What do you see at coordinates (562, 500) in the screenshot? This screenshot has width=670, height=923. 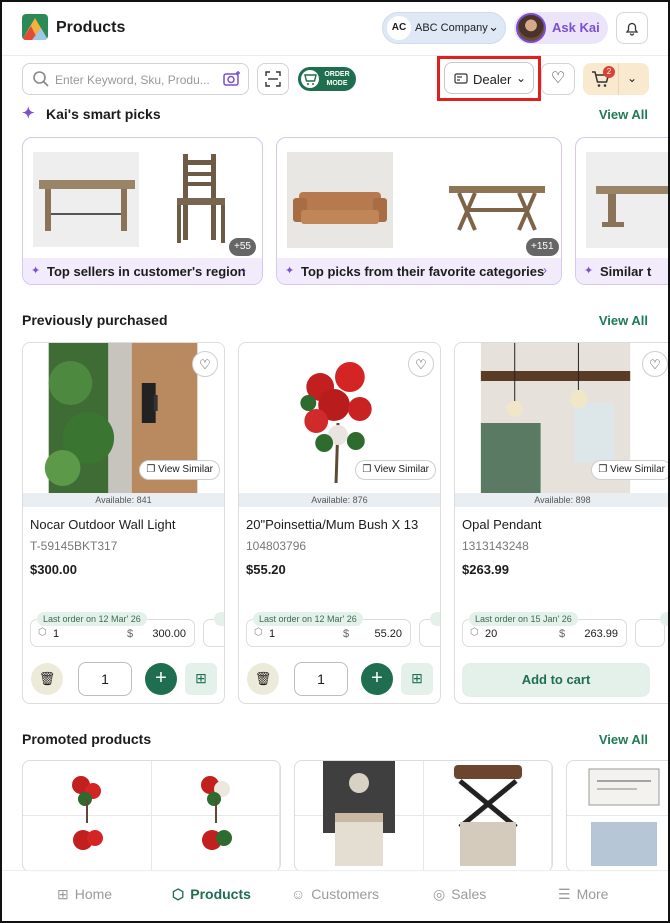 I see `availability: Available: 898` at bounding box center [562, 500].